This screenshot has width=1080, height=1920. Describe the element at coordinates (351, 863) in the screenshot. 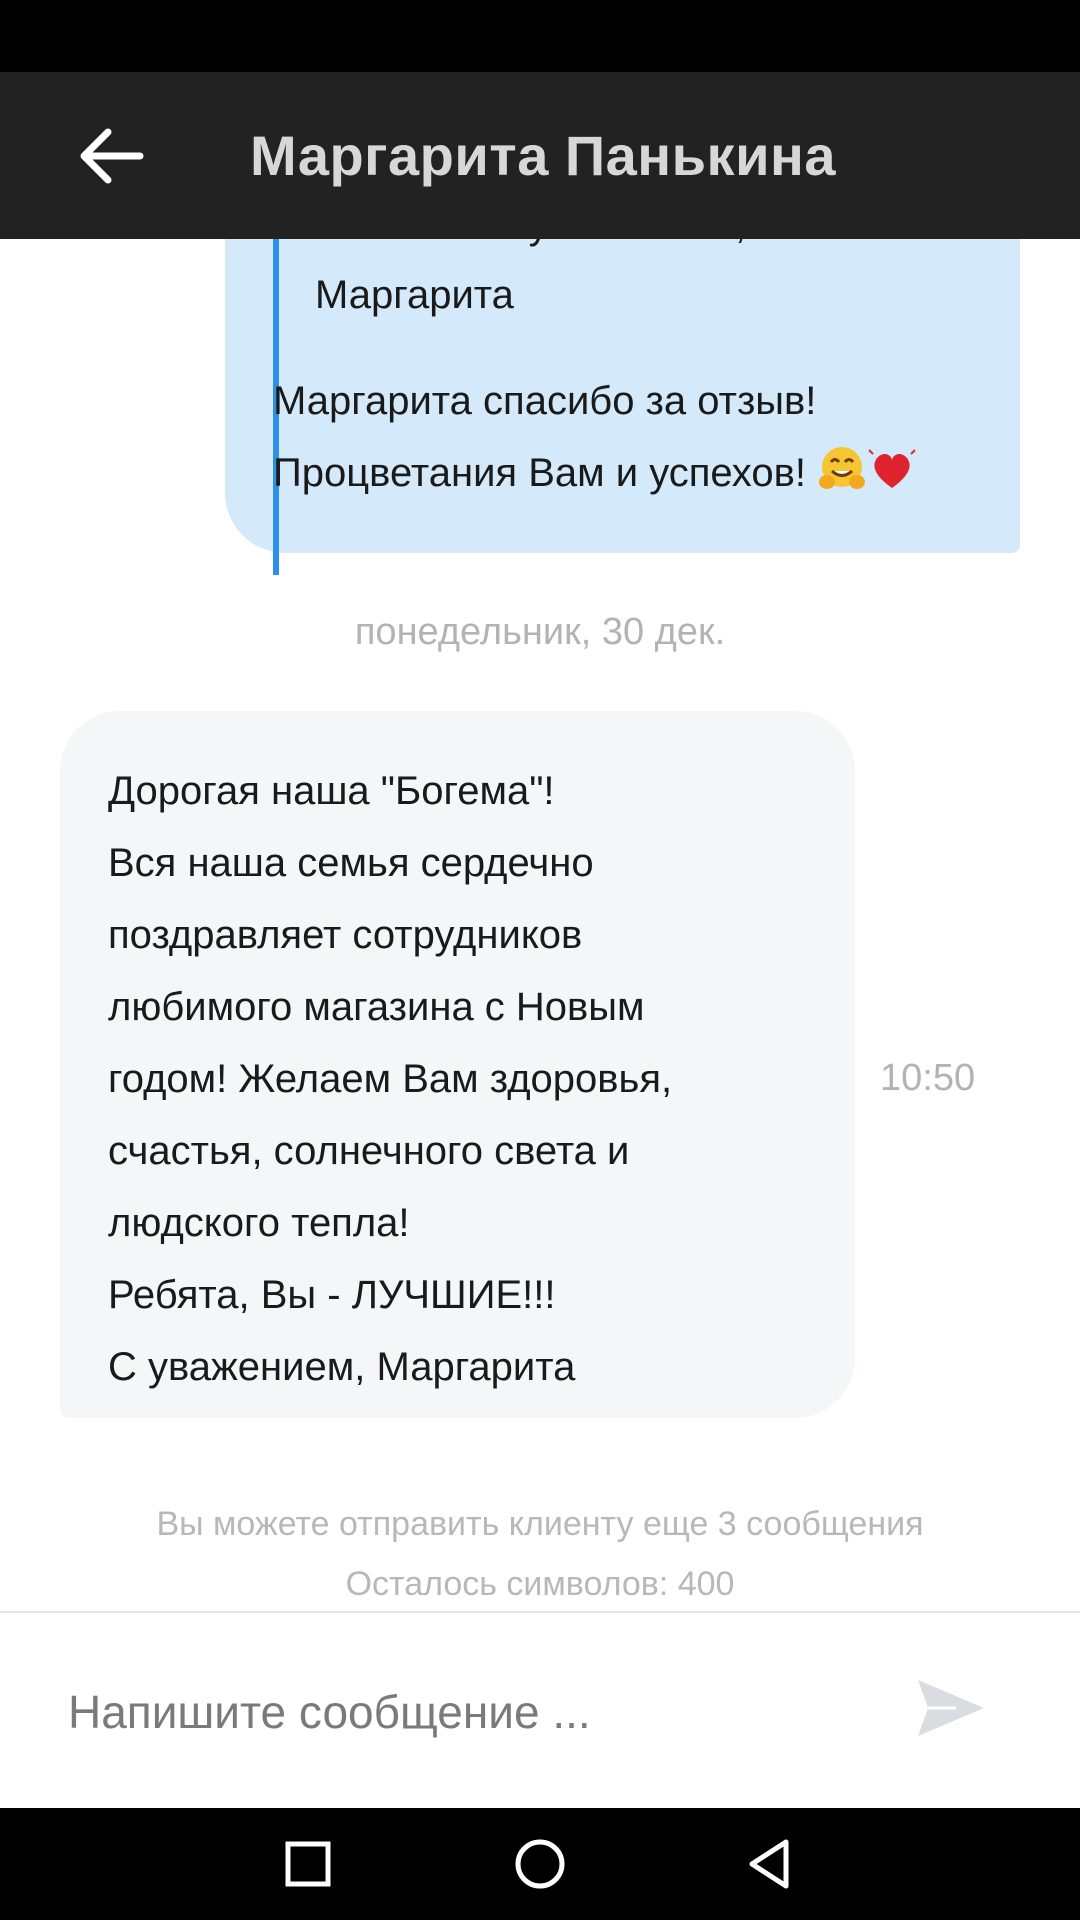

I see `incoming-line: Вся наша семья сердечно` at that location.